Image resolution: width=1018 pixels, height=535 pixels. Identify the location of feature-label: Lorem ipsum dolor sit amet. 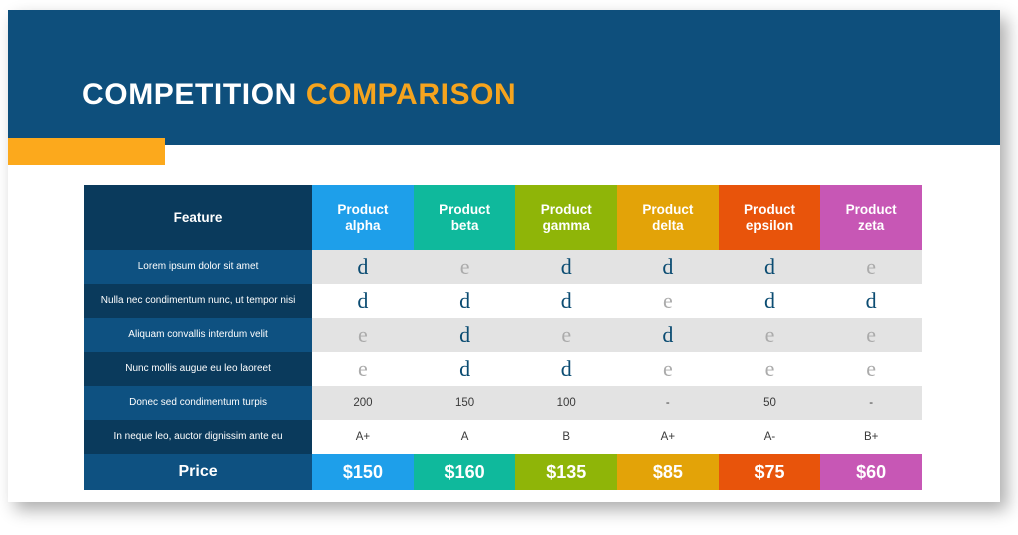
(198, 267).